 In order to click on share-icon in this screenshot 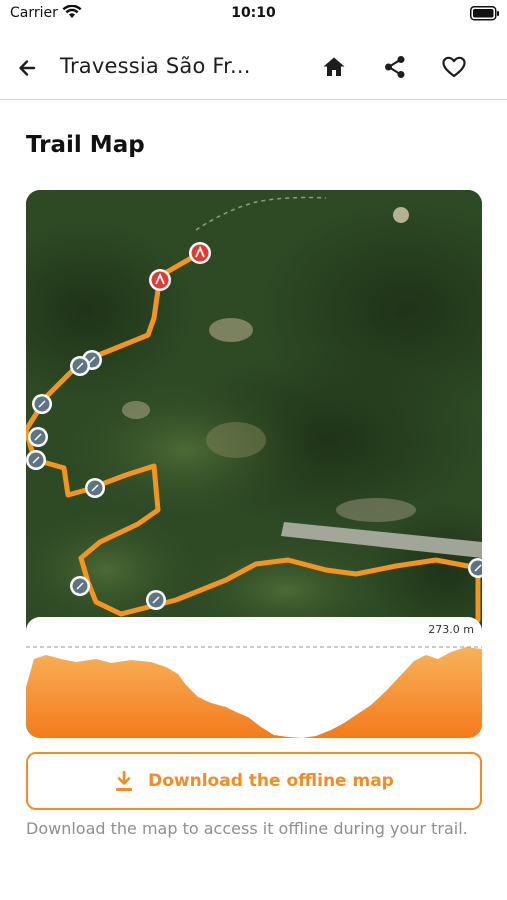, I will do `click(395, 67)`.